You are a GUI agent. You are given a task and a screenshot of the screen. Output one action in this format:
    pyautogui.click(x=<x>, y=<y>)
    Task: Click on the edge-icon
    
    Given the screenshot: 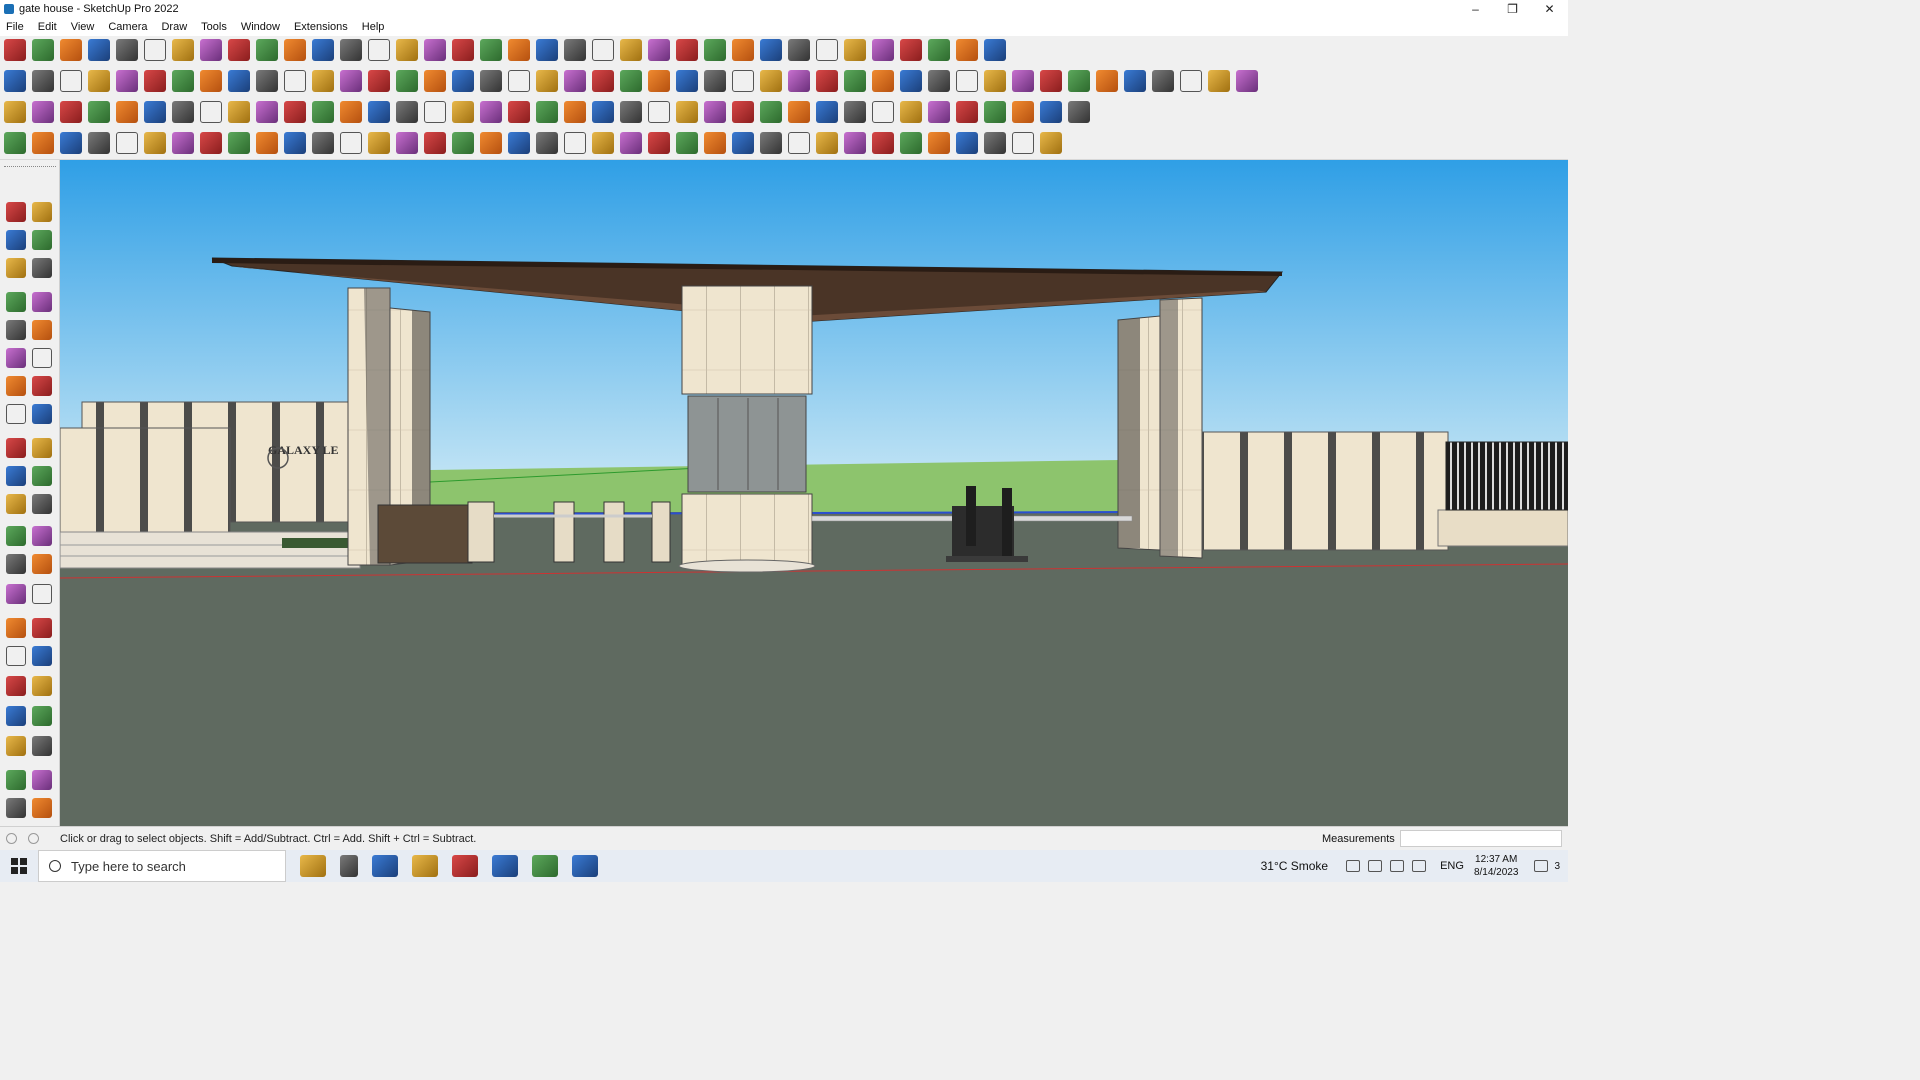 What is the action you would take?
    pyautogui.click(x=545, y=866)
    